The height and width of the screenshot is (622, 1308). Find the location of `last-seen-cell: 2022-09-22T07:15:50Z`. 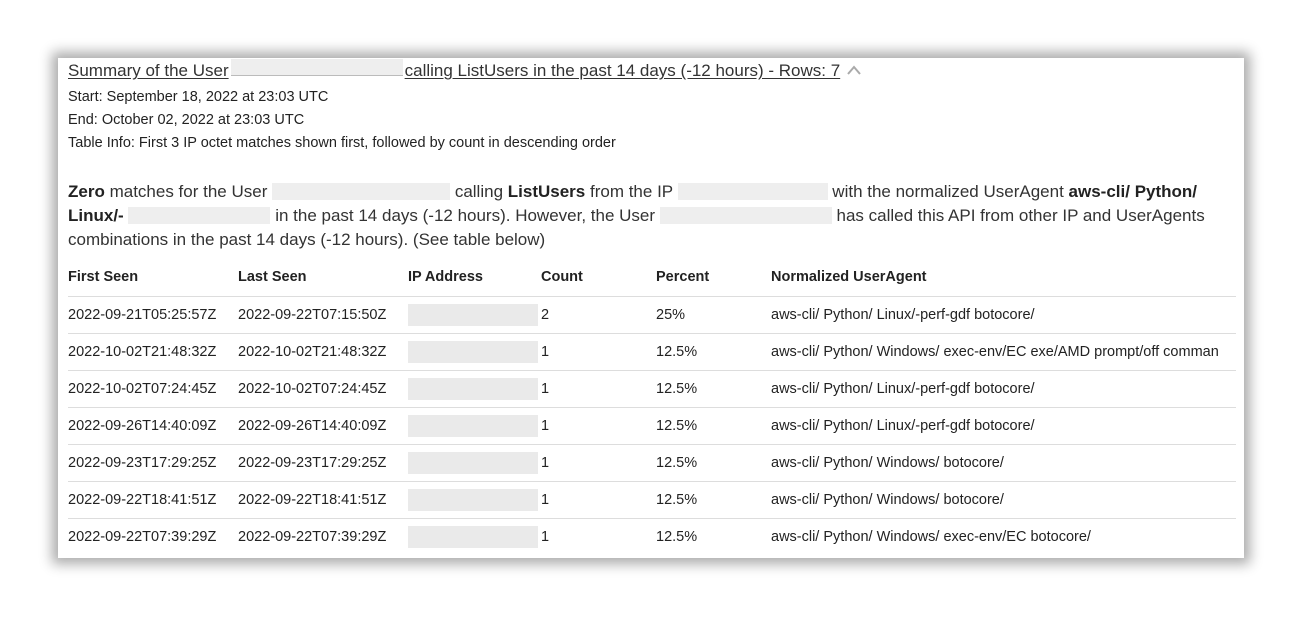

last-seen-cell: 2022-09-22T07:15:50Z is located at coordinates (323, 315).